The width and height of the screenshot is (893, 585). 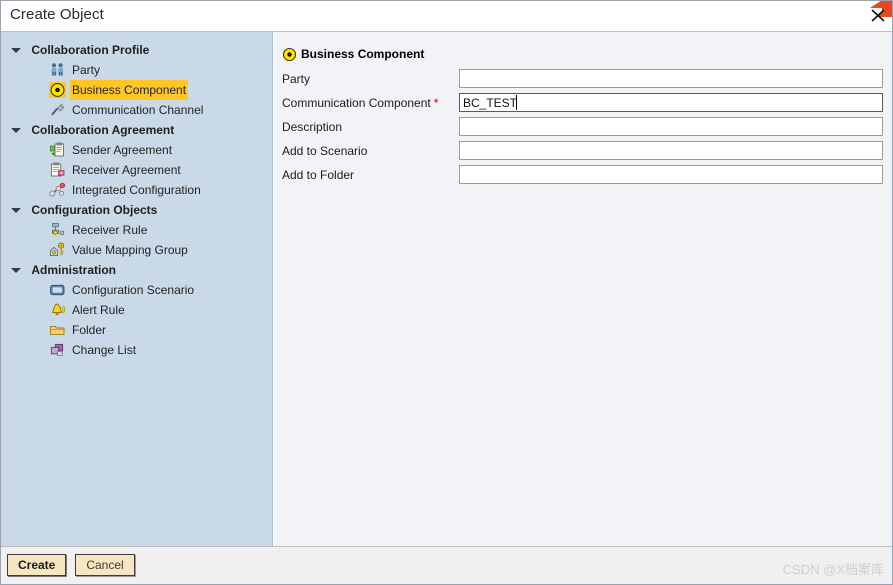 What do you see at coordinates (671, 126) in the screenshot?
I see `description-input` at bounding box center [671, 126].